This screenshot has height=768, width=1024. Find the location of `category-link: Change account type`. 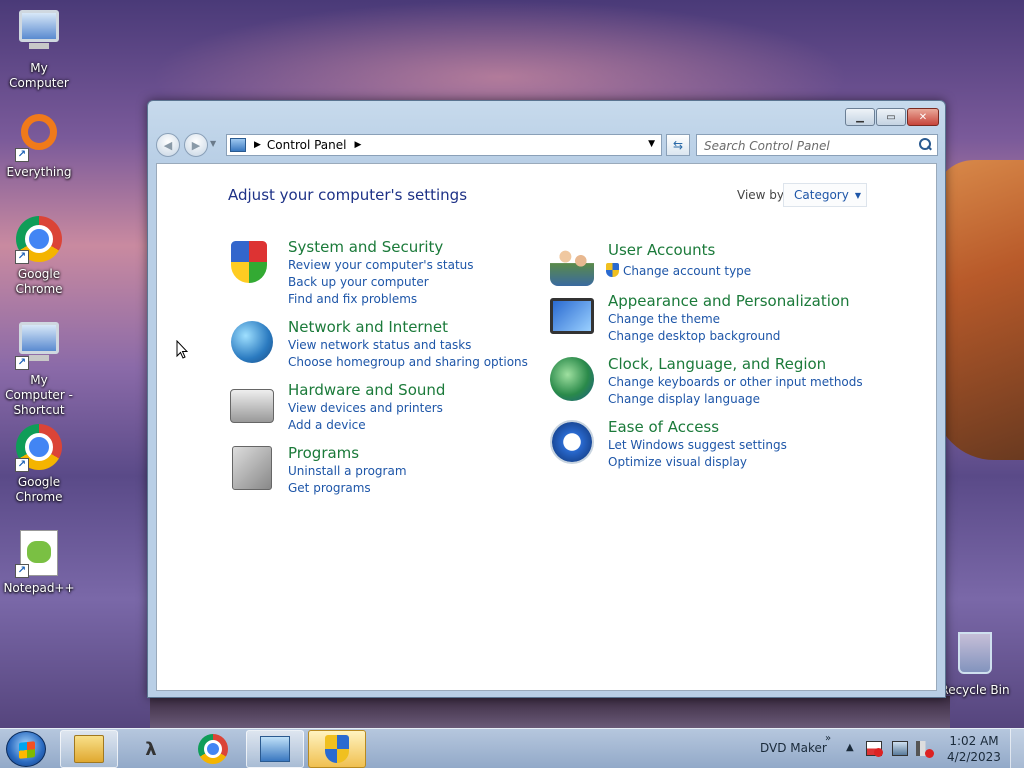

category-link: Change account type is located at coordinates (678, 271).